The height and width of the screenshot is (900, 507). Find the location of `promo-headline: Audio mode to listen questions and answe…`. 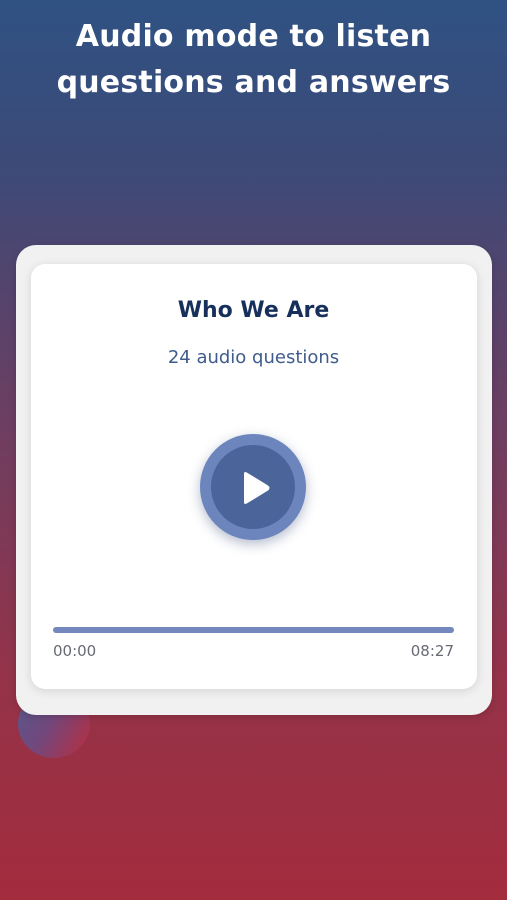

promo-headline: Audio mode to listen questions and answe… is located at coordinates (253, 60).